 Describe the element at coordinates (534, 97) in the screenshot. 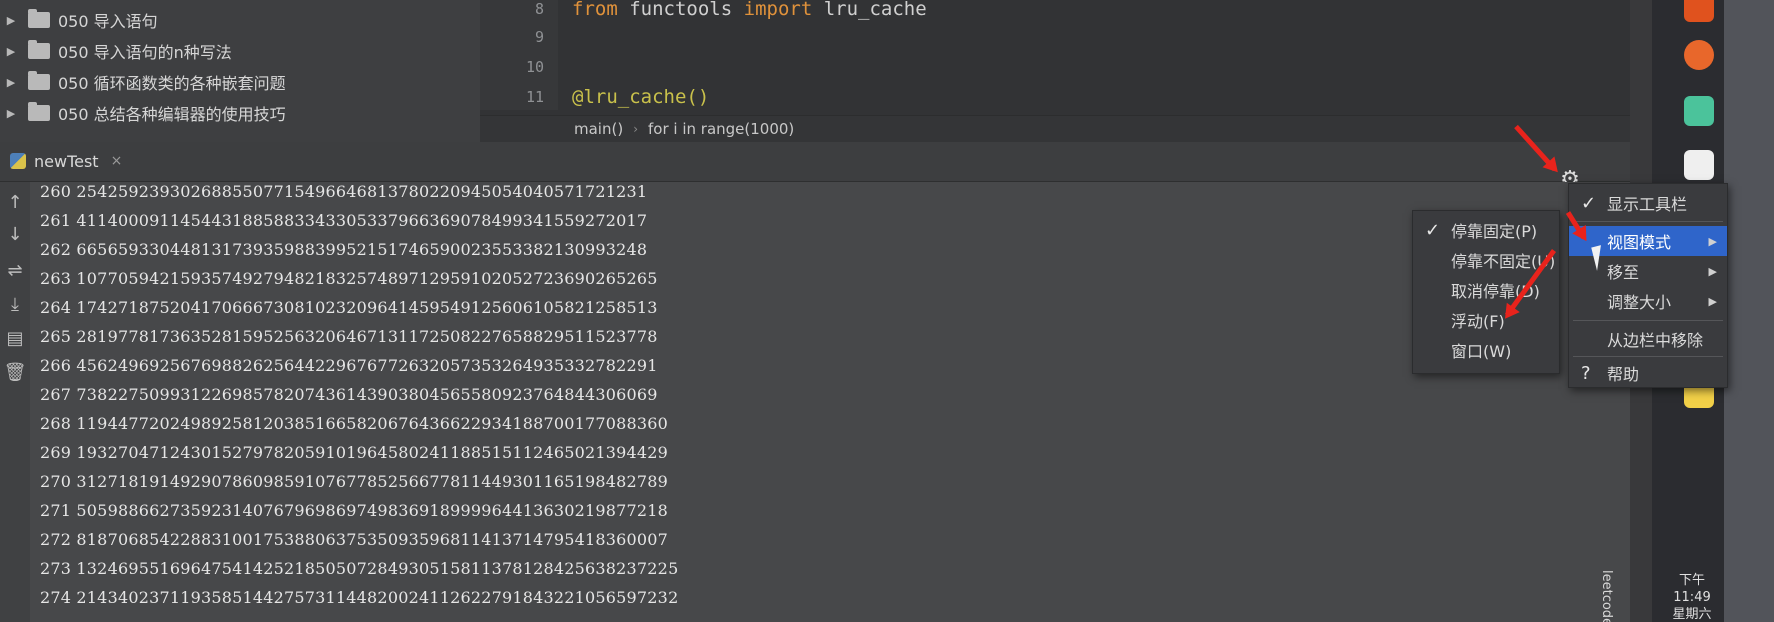

I see `line-number: 11` at that location.